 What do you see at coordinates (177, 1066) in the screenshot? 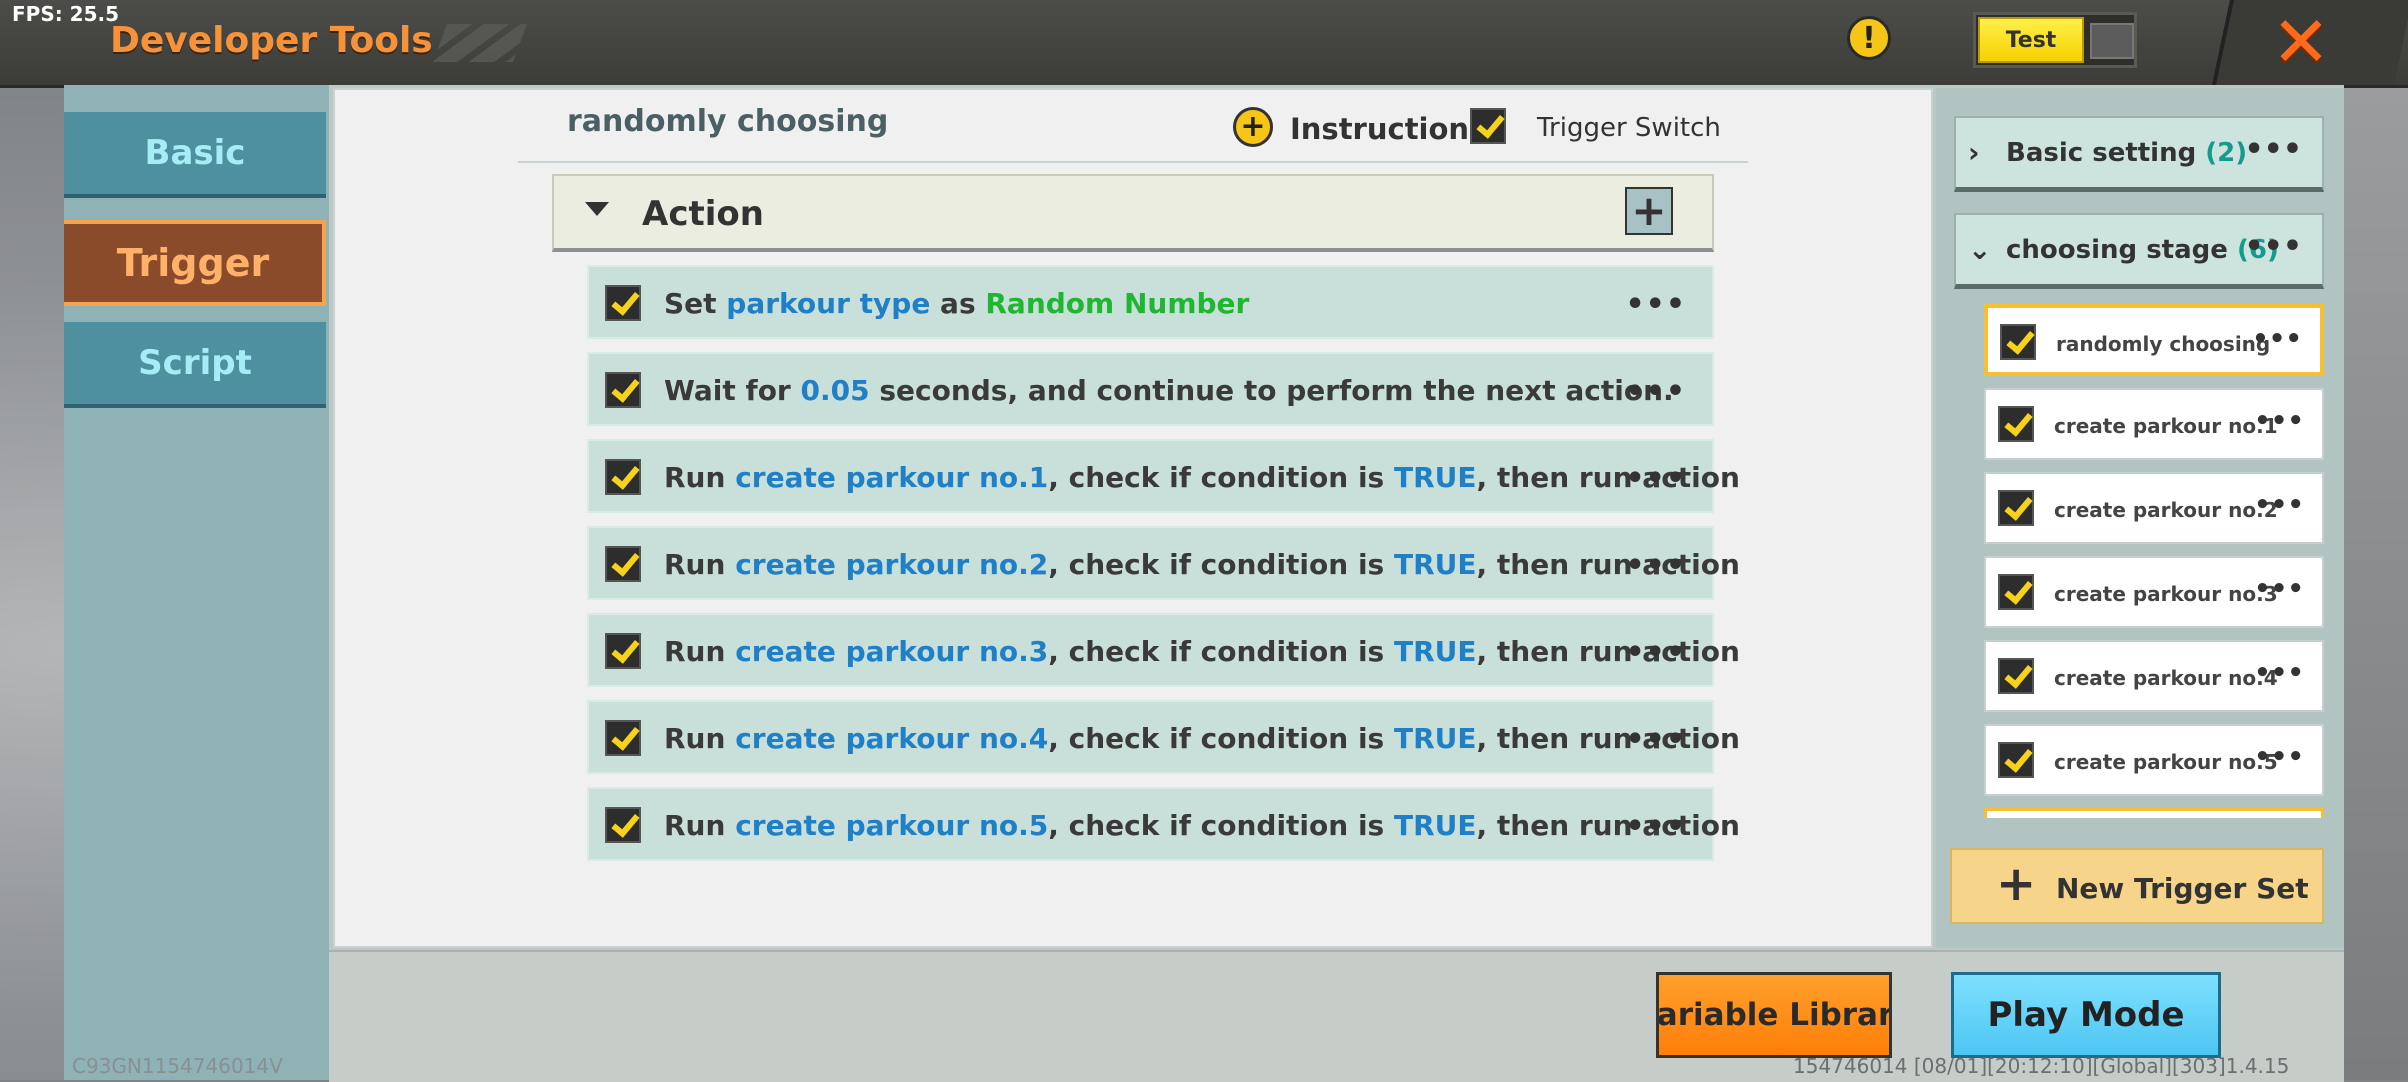
I see `device-id: C93GN1154746014V` at bounding box center [177, 1066].